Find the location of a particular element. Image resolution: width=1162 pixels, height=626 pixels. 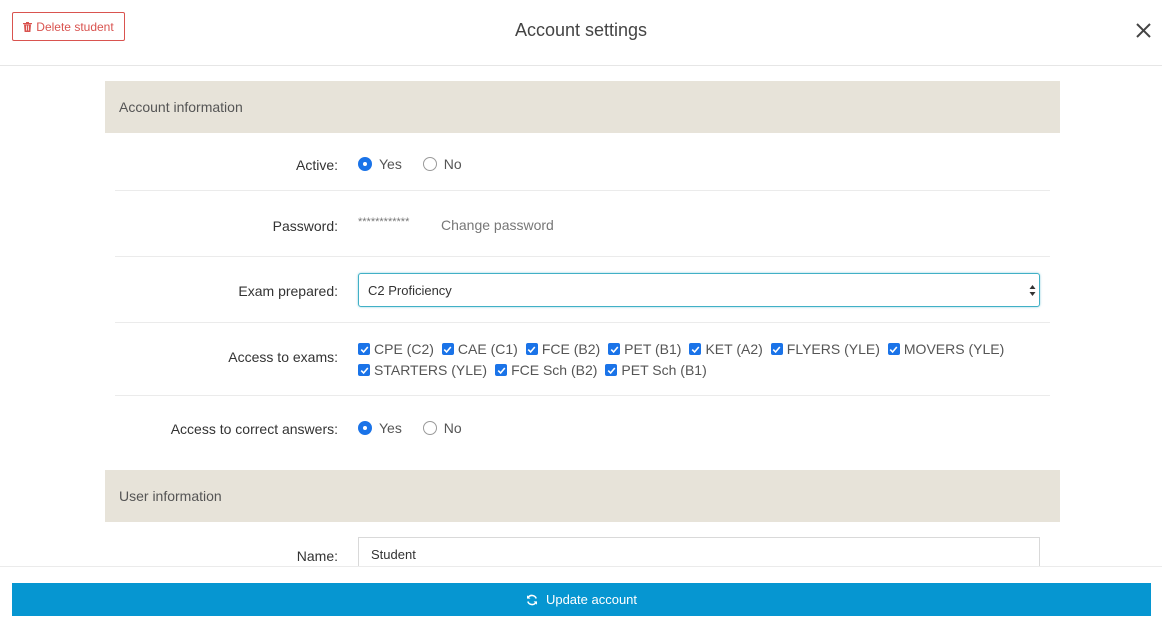

name-row: Name: is located at coordinates (582, 551).